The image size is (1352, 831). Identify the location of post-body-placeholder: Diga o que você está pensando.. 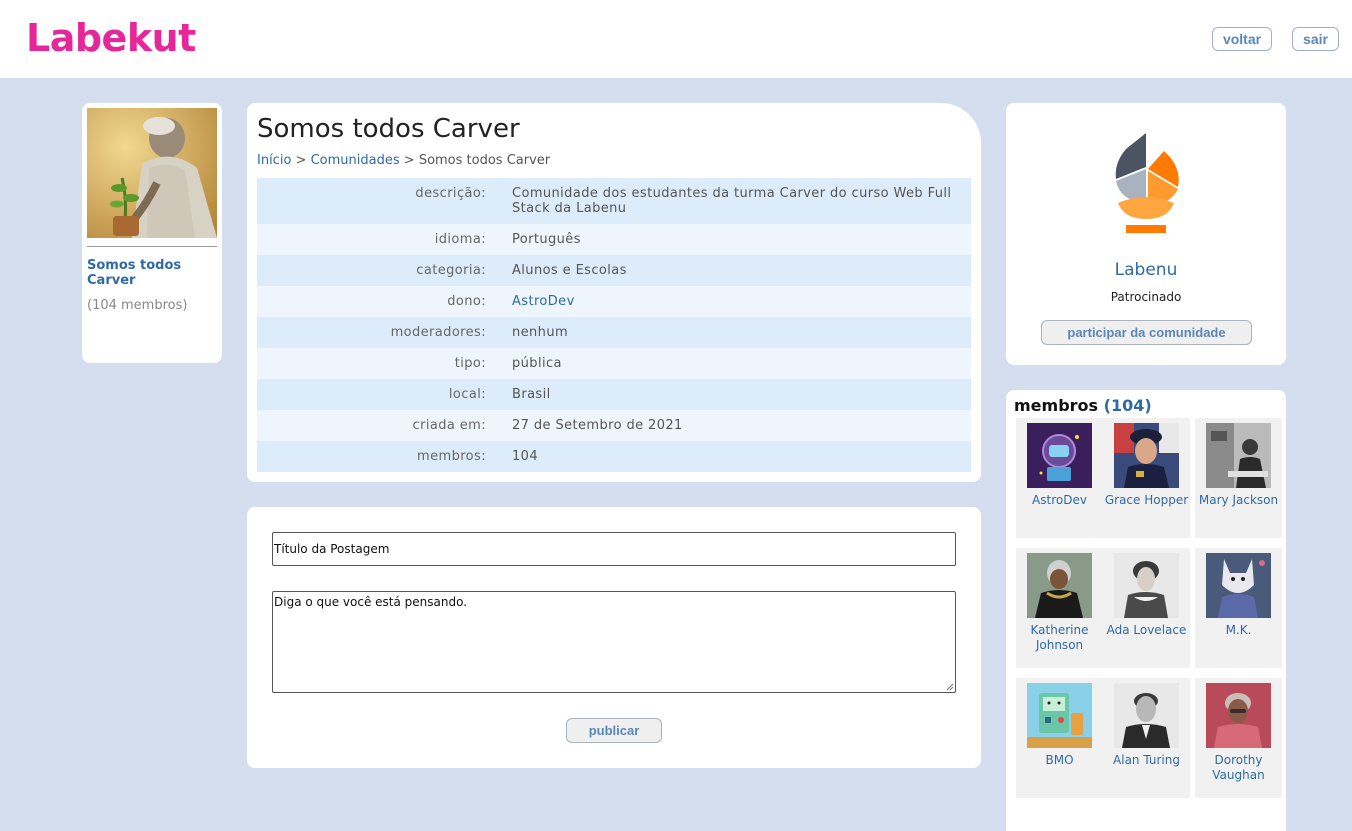
(371, 602).